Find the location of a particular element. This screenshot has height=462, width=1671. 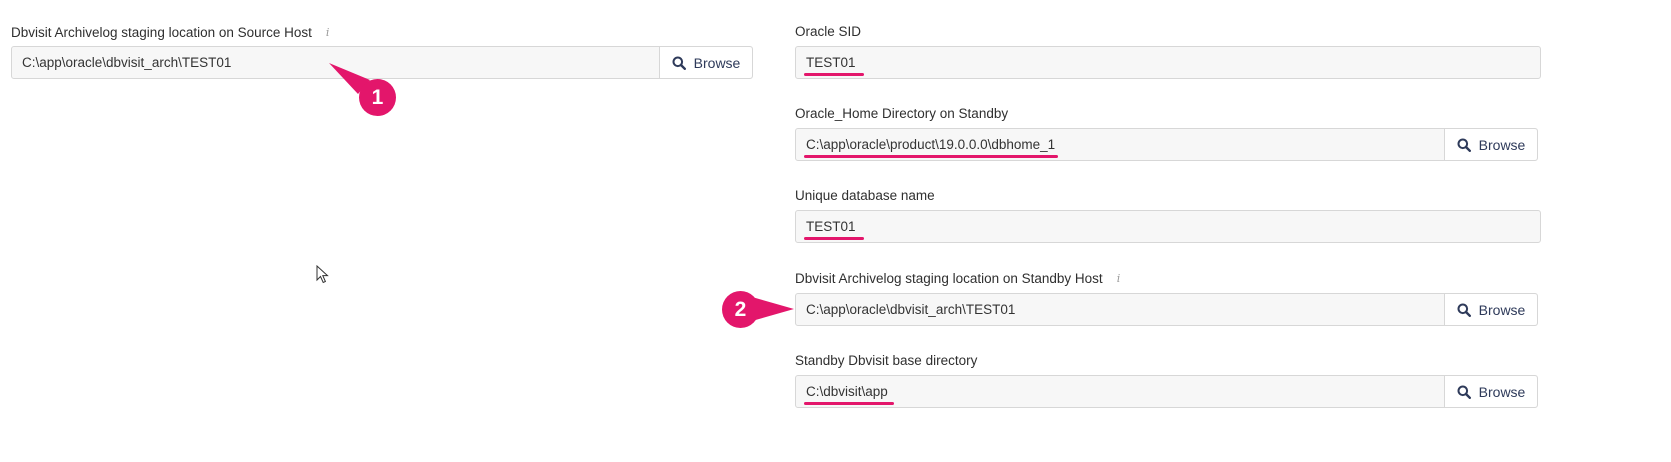

oracle-home-input: C:\app\oracle\product\19.0.0.0\dbhome_1 is located at coordinates (1120, 144).